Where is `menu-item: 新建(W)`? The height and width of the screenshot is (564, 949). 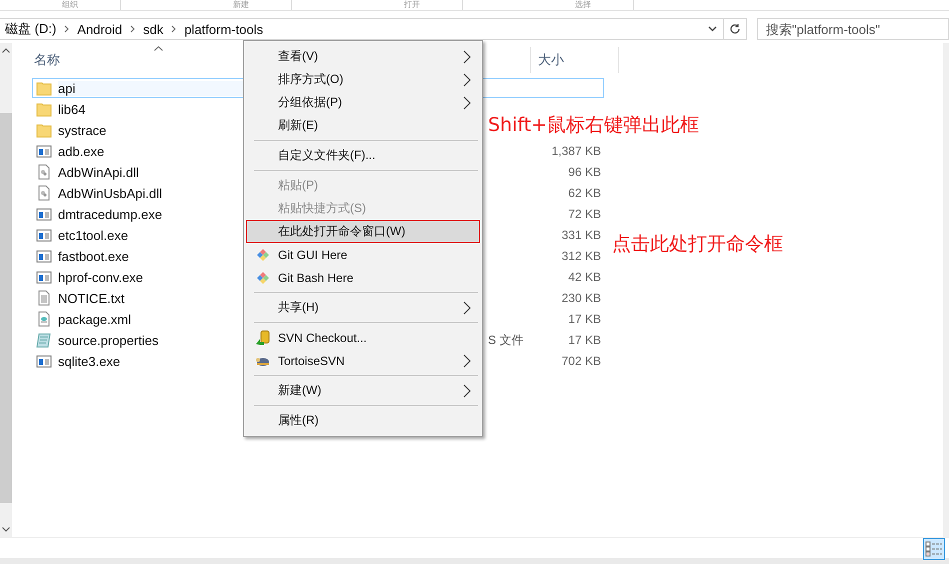
menu-item: 新建(W) is located at coordinates (363, 390).